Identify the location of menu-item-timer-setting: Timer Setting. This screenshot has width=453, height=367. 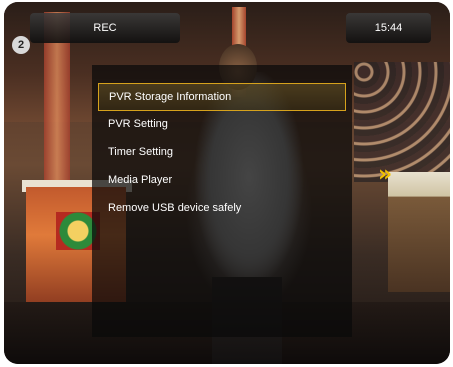
(222, 153).